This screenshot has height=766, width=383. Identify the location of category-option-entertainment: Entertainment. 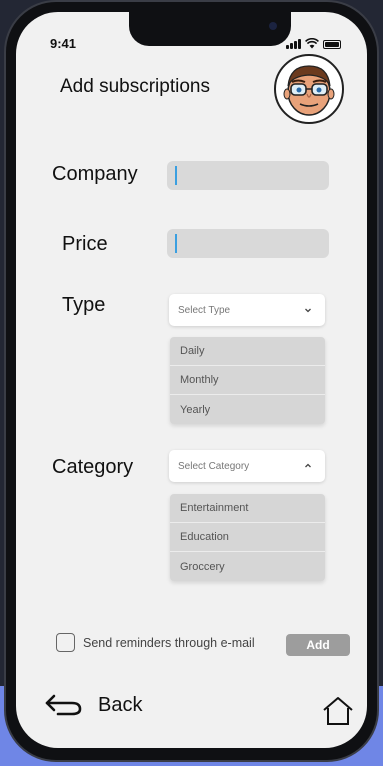
(247, 508).